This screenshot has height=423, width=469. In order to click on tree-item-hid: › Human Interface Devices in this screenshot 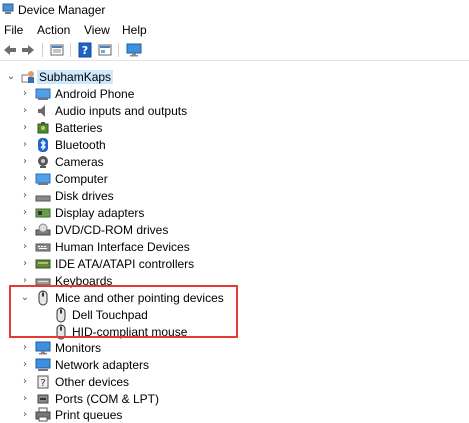, I will do `click(234, 247)`.